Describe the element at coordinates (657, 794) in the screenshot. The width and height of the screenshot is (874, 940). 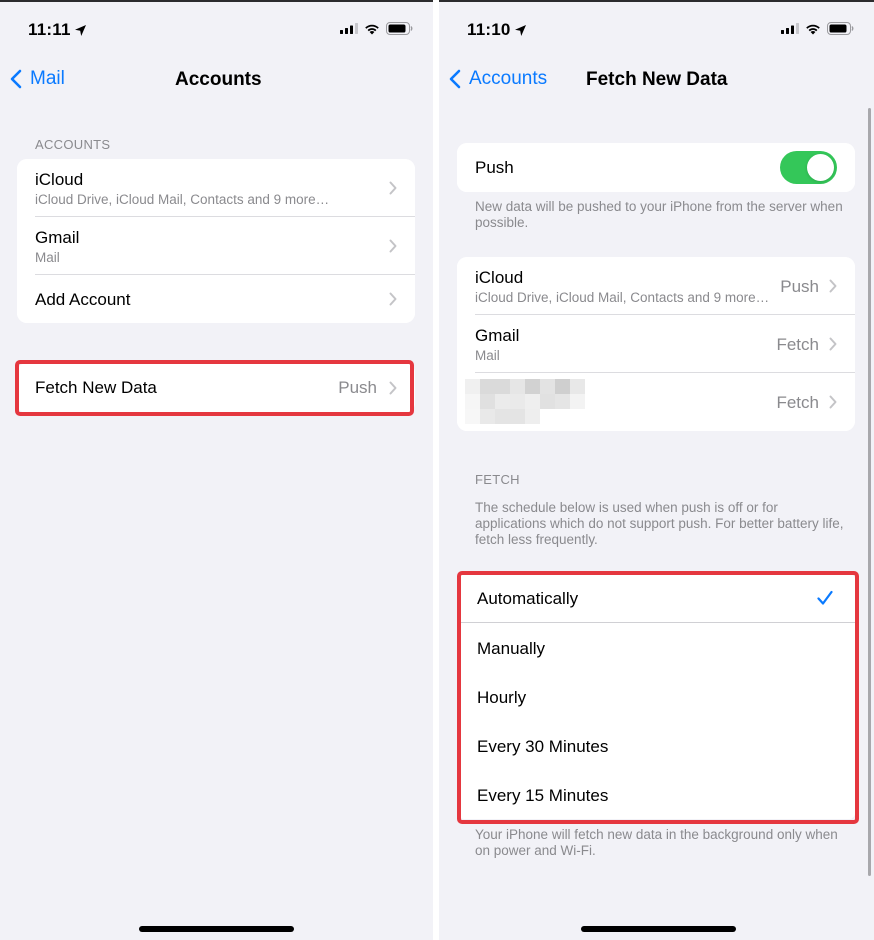
I see `schedule-option-every-15-minutes: Every 15 Minutes` at that location.